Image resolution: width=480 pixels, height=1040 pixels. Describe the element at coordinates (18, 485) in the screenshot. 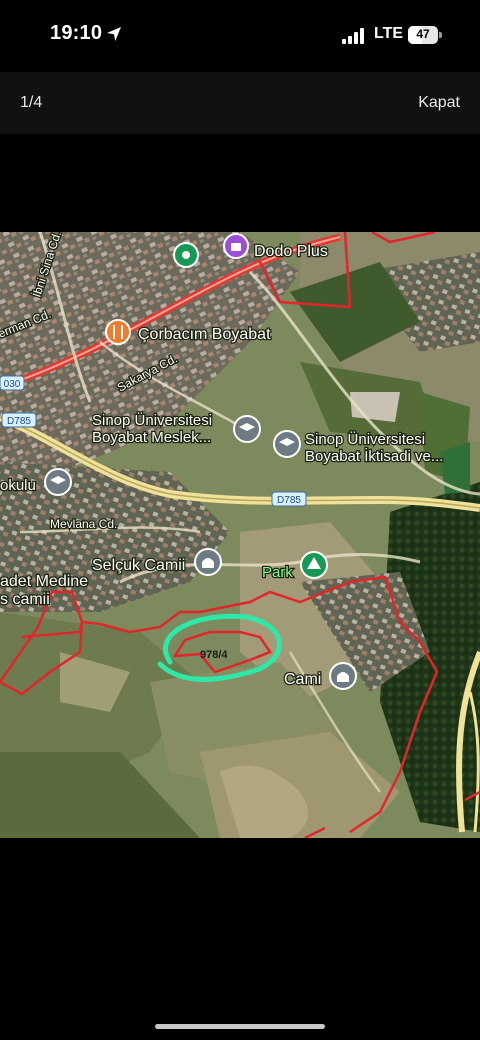

I see `poi-label-okulu: okulu` at that location.